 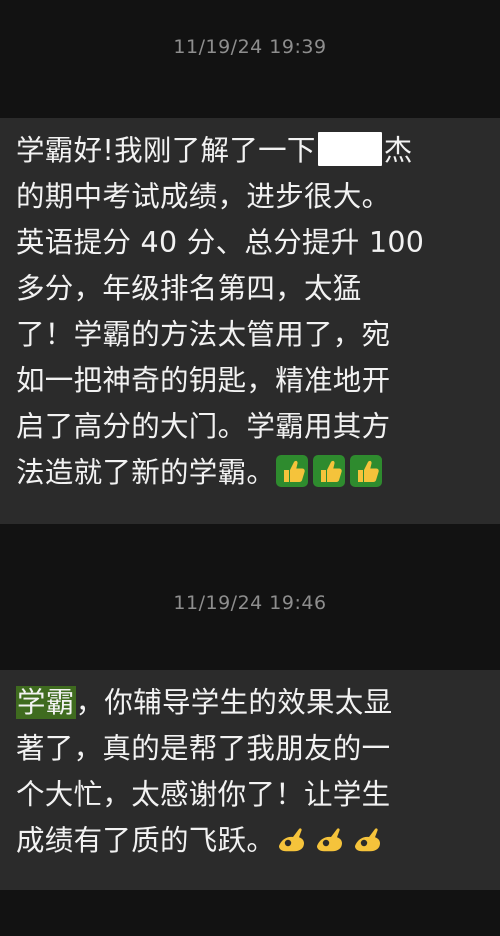 I want to click on message-text: ，你辅导学生的效果太显, so click(x=234, y=702).